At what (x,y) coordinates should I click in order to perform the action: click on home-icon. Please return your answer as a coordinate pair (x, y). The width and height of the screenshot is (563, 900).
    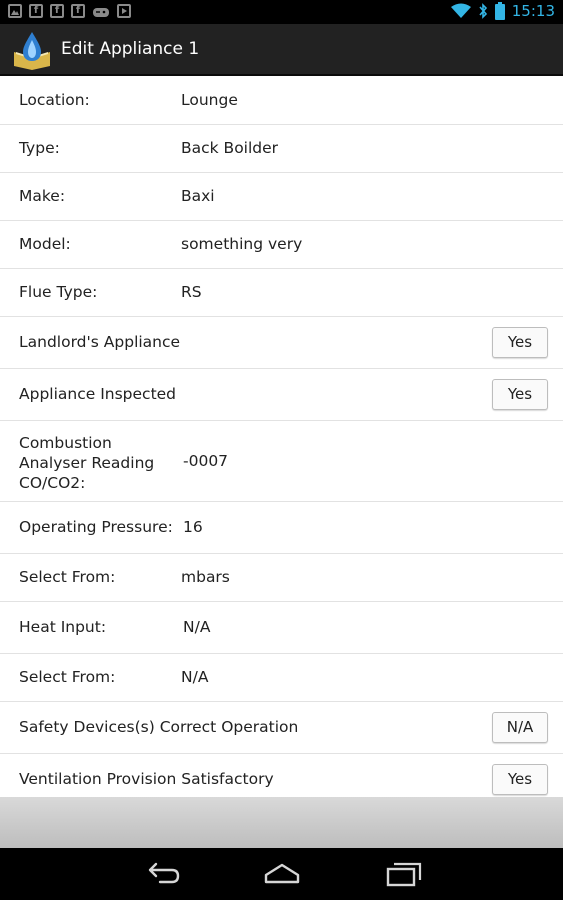
    Looking at the image, I should click on (282, 874).